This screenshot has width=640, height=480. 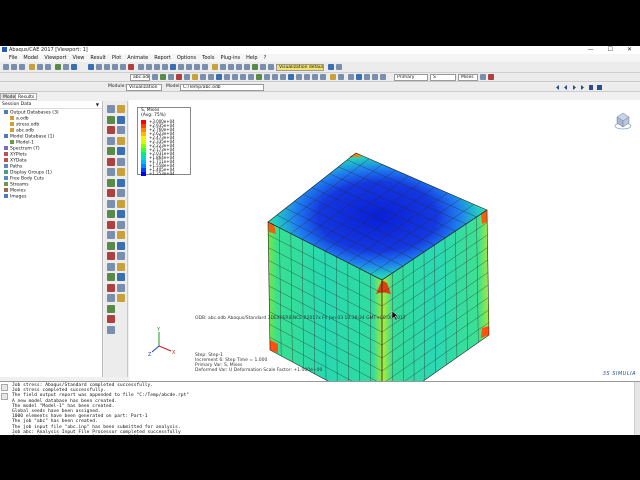 What do you see at coordinates (32, 137) in the screenshot?
I see `tree-item-label: Model Database (1)` at bounding box center [32, 137].